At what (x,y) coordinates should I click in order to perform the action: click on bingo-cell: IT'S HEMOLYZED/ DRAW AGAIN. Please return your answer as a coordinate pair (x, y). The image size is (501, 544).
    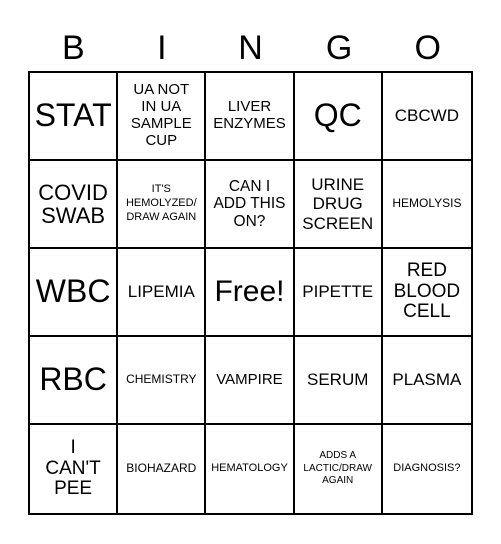
    Looking at the image, I should click on (162, 205).